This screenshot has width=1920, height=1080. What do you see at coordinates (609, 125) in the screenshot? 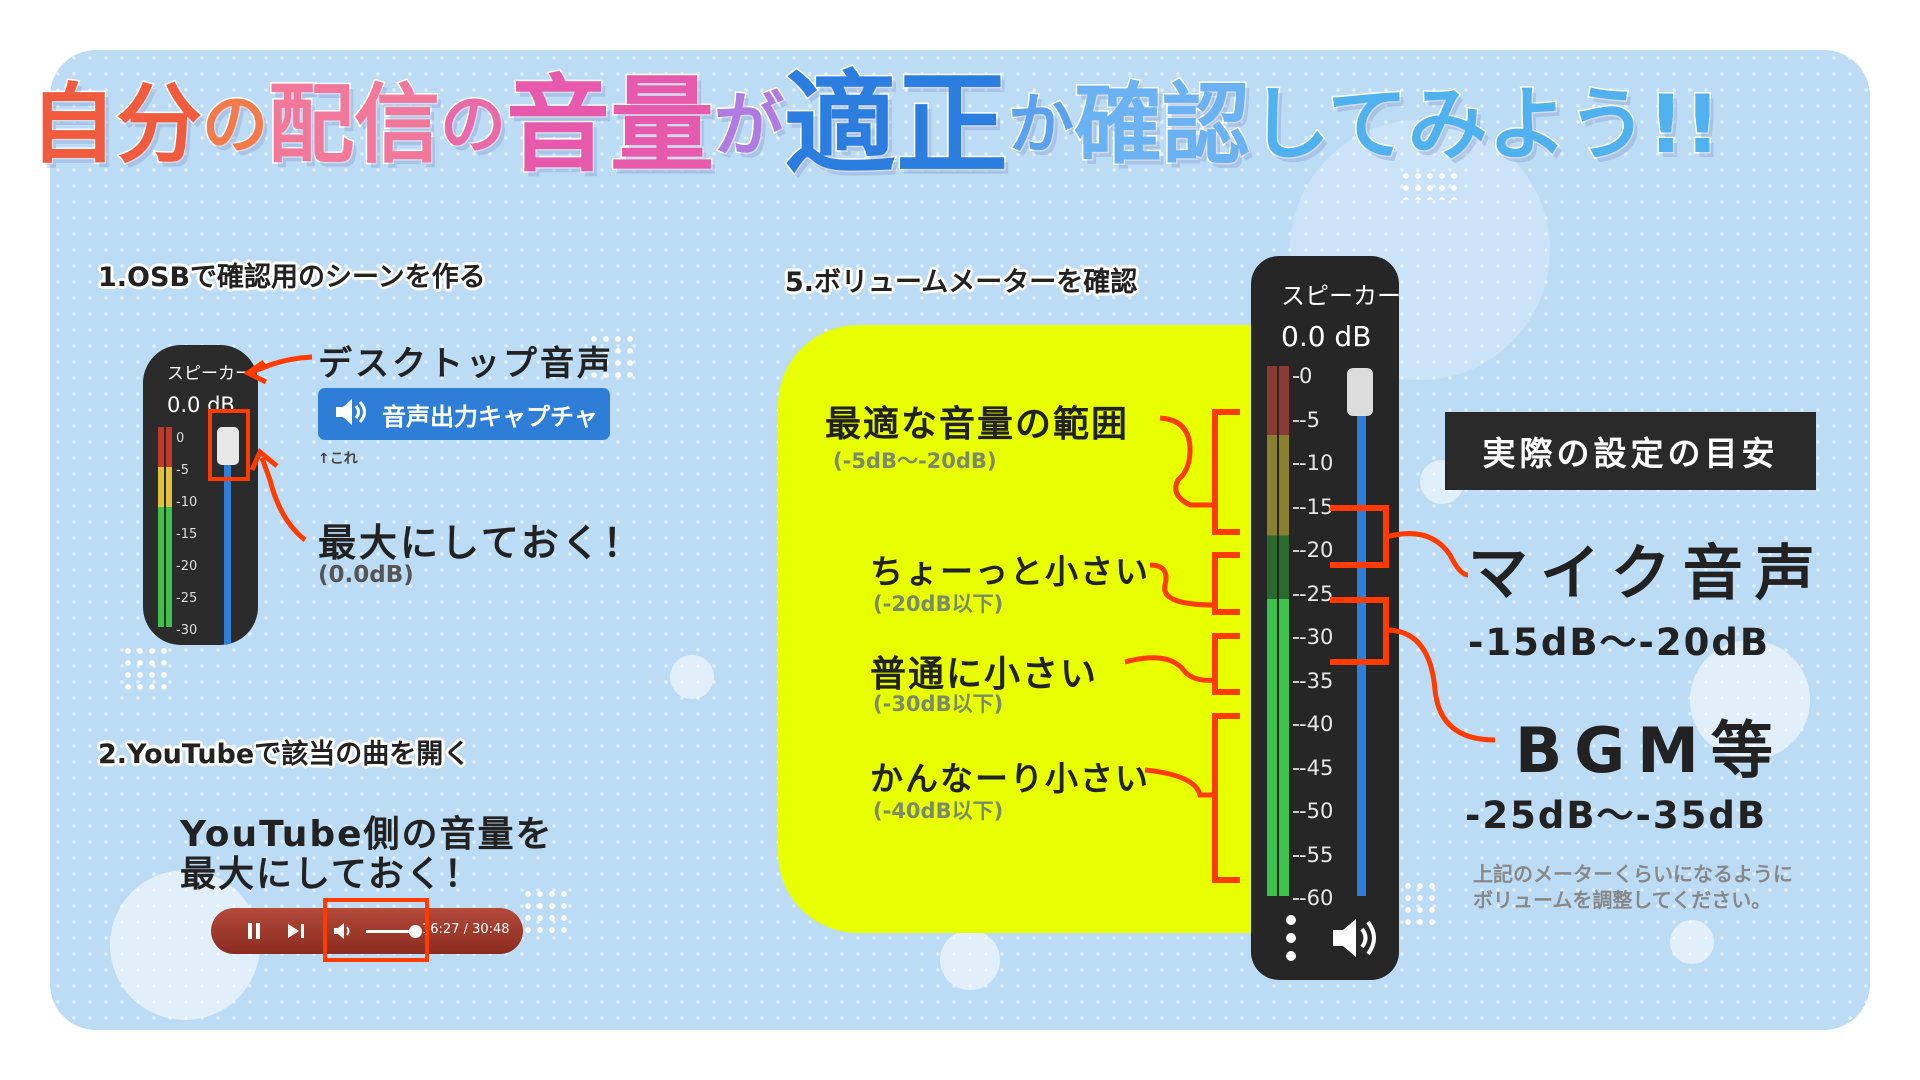
I see `title-segment: 音量` at bounding box center [609, 125].